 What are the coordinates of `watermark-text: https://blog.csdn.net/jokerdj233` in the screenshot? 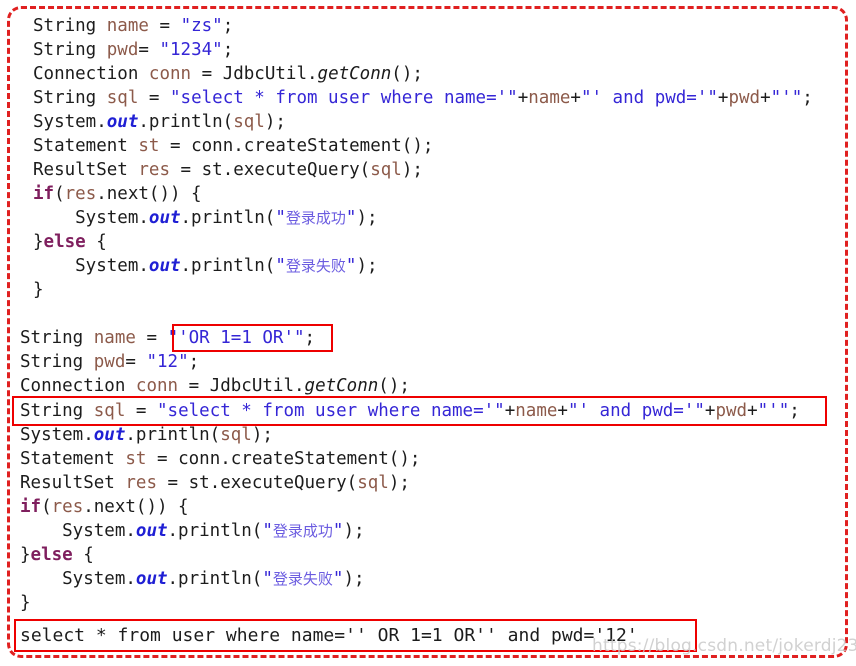 It's located at (724, 646).